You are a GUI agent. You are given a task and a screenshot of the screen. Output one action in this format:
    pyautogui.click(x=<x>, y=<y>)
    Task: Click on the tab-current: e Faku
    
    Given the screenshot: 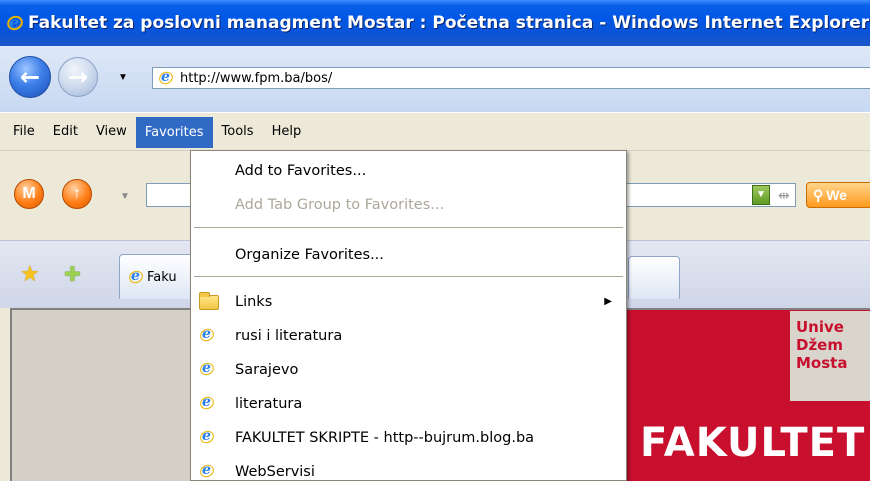 What is the action you would take?
    pyautogui.click(x=159, y=276)
    